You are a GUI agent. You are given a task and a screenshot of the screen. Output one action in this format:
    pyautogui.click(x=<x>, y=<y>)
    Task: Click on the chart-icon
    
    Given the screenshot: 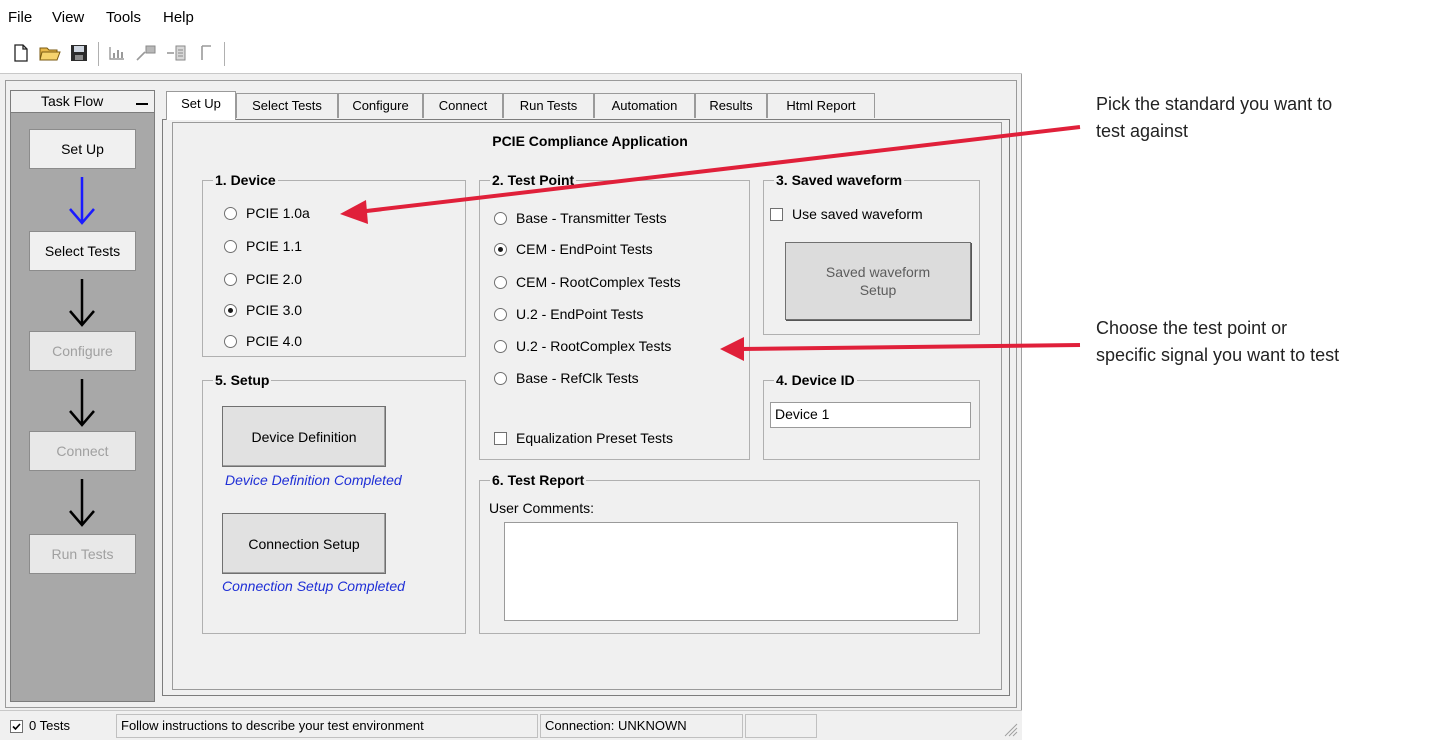 What is the action you would take?
    pyautogui.click(x=117, y=53)
    